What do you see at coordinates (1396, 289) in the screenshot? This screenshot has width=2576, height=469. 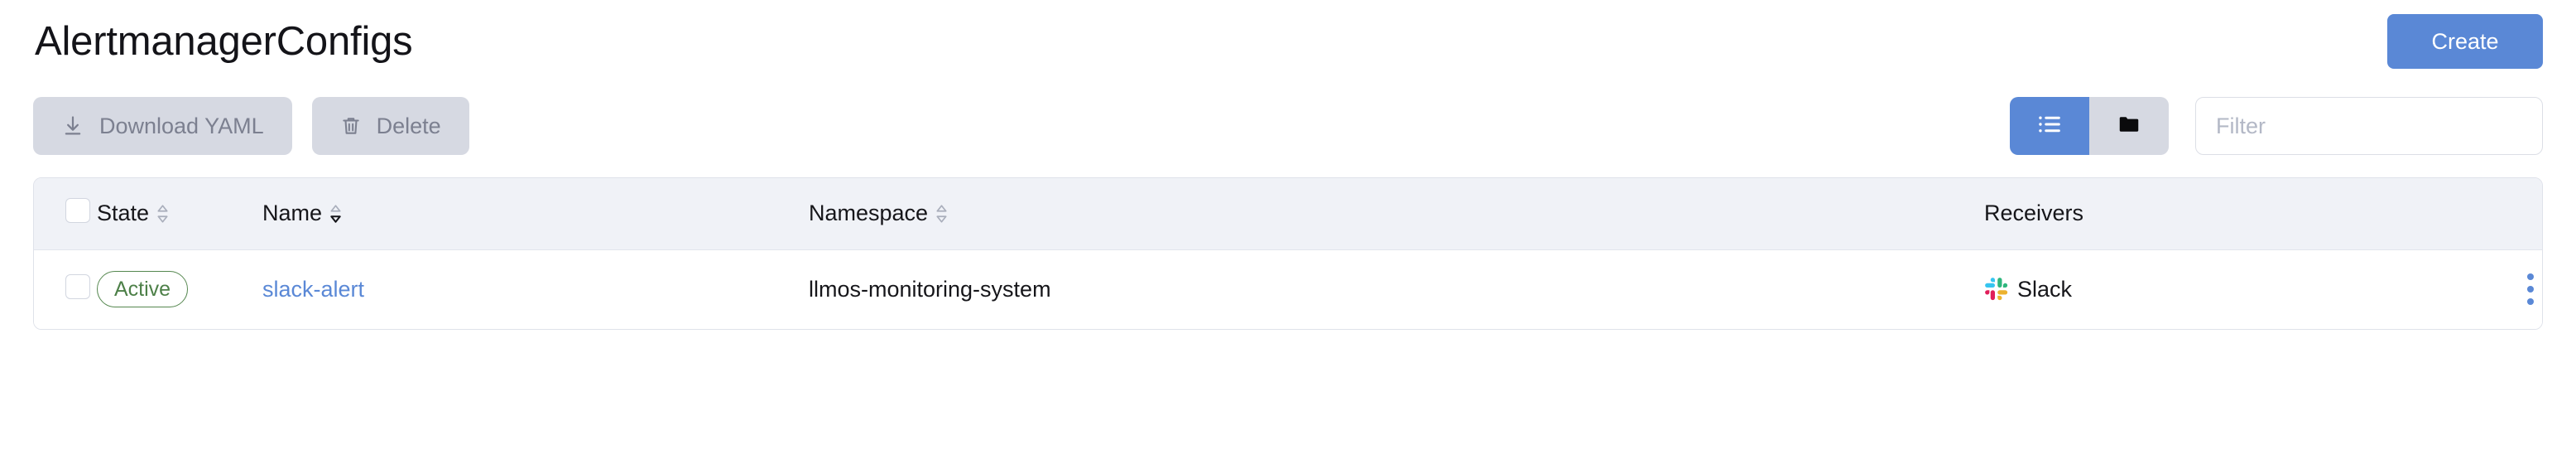 I see `row-namespace-cell: llmos-monitoring-system` at bounding box center [1396, 289].